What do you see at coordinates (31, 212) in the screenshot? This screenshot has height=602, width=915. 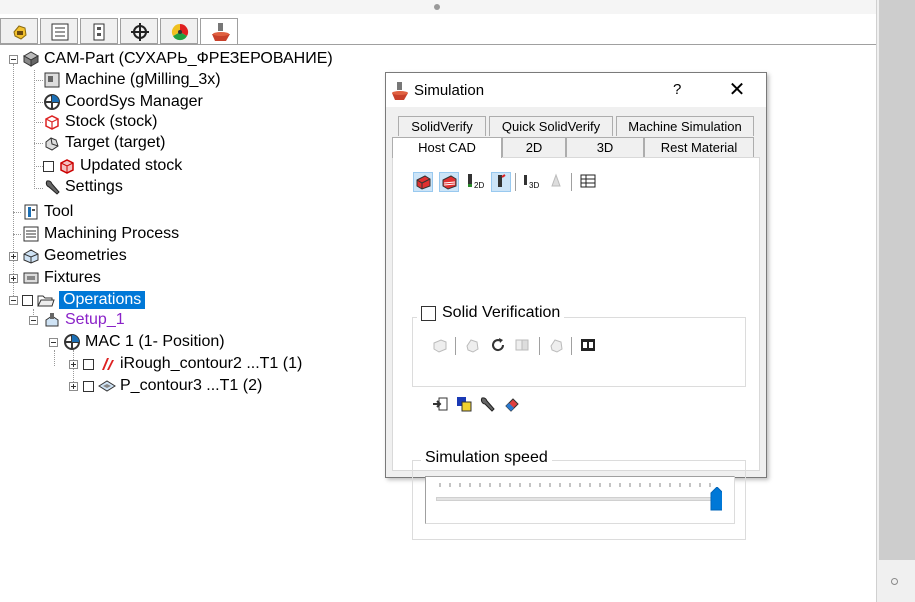 I see `tool-icon` at bounding box center [31, 212].